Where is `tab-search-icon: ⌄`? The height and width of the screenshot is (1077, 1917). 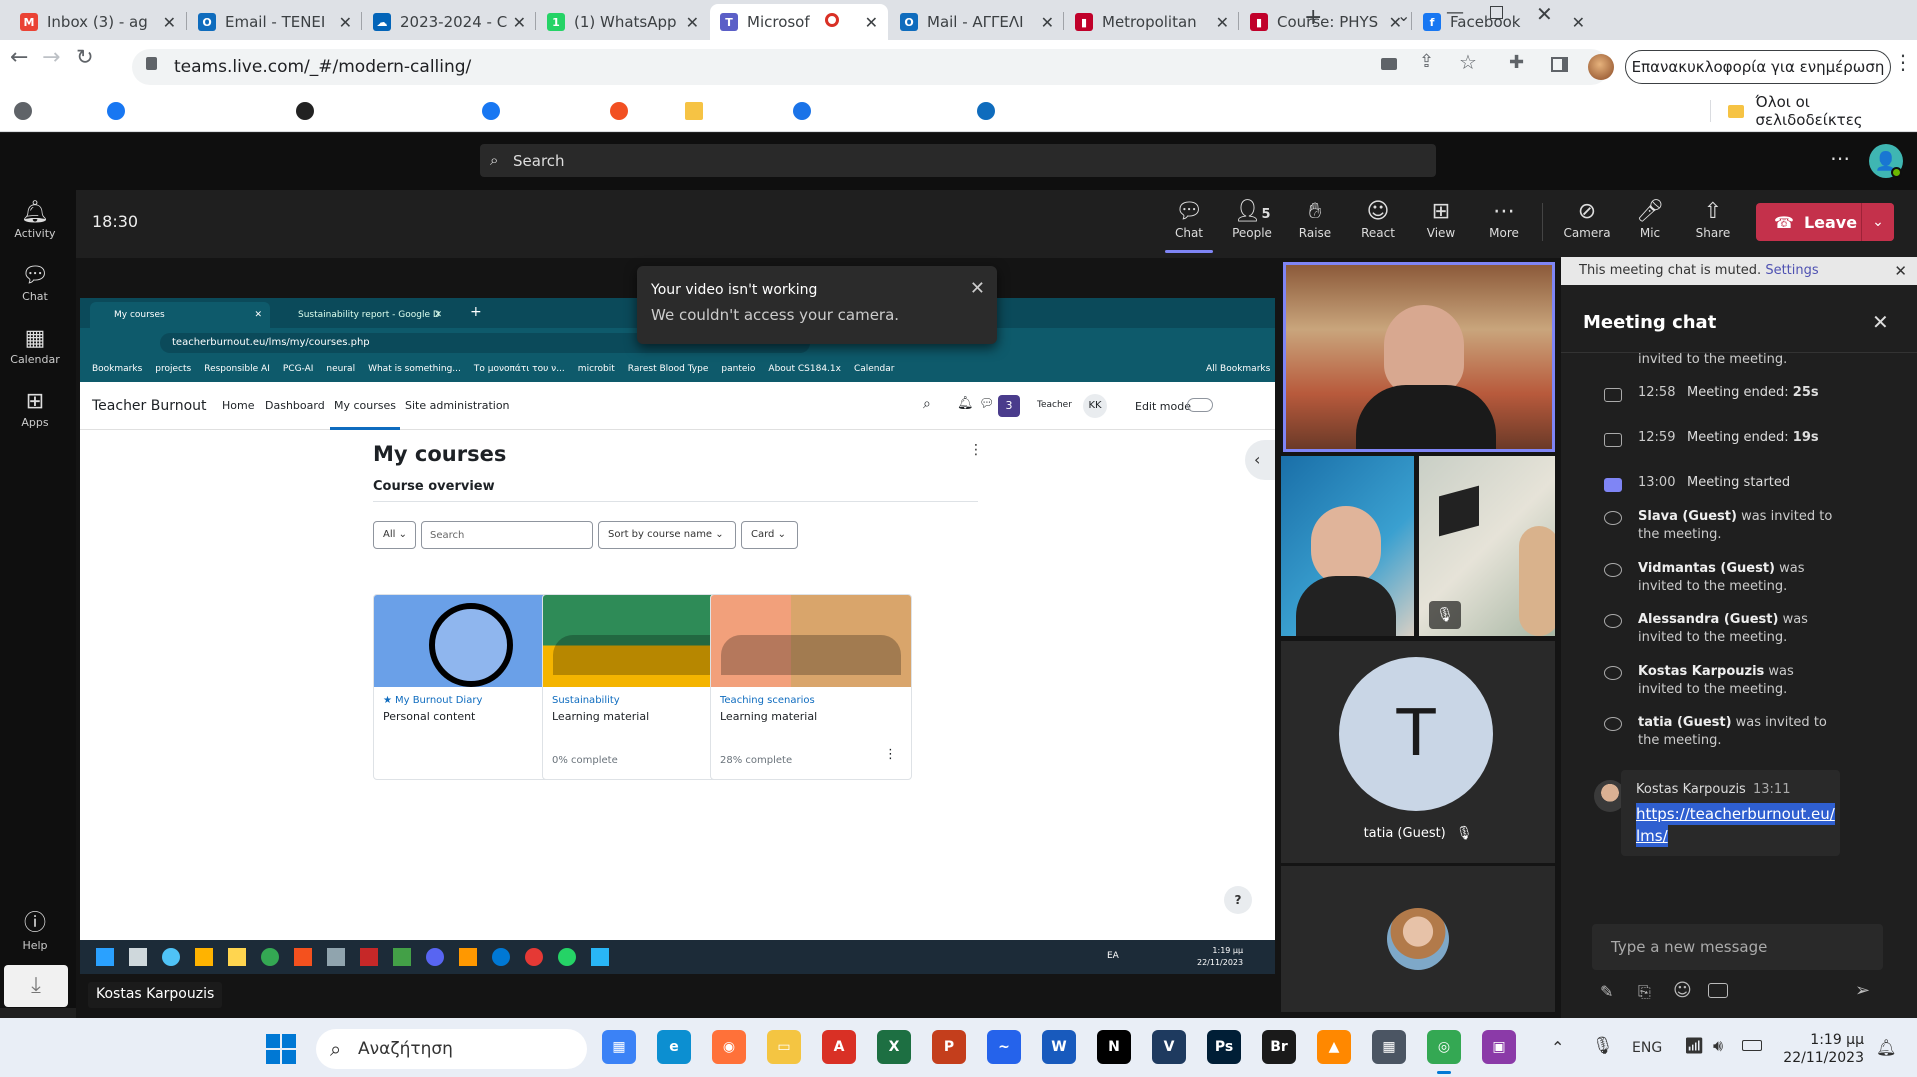 tab-search-icon: ⌄ is located at coordinates (1403, 15).